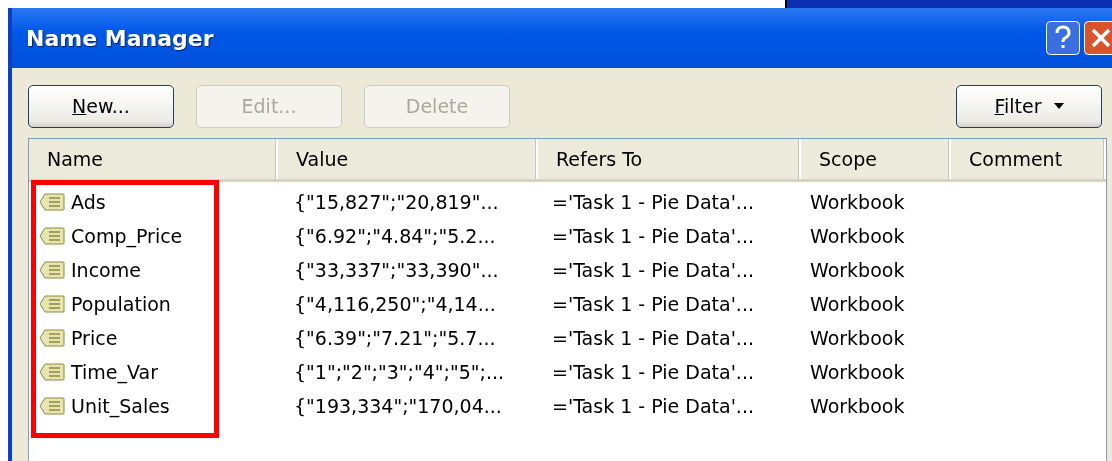  Describe the element at coordinates (1028, 159) in the screenshot. I see `column-header: Comment` at that location.